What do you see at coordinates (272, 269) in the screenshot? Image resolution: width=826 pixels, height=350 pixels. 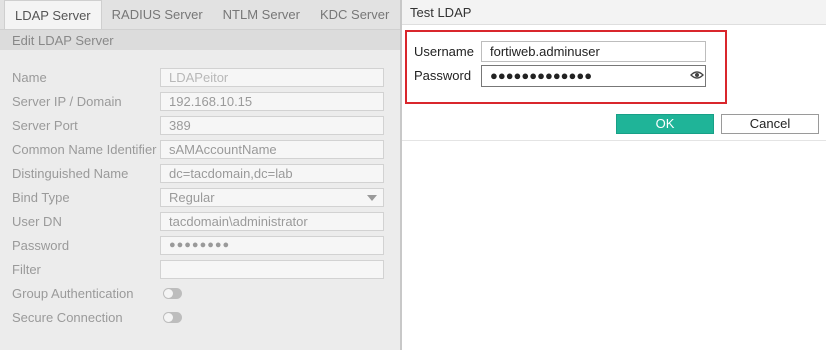 I see `filter-field` at bounding box center [272, 269].